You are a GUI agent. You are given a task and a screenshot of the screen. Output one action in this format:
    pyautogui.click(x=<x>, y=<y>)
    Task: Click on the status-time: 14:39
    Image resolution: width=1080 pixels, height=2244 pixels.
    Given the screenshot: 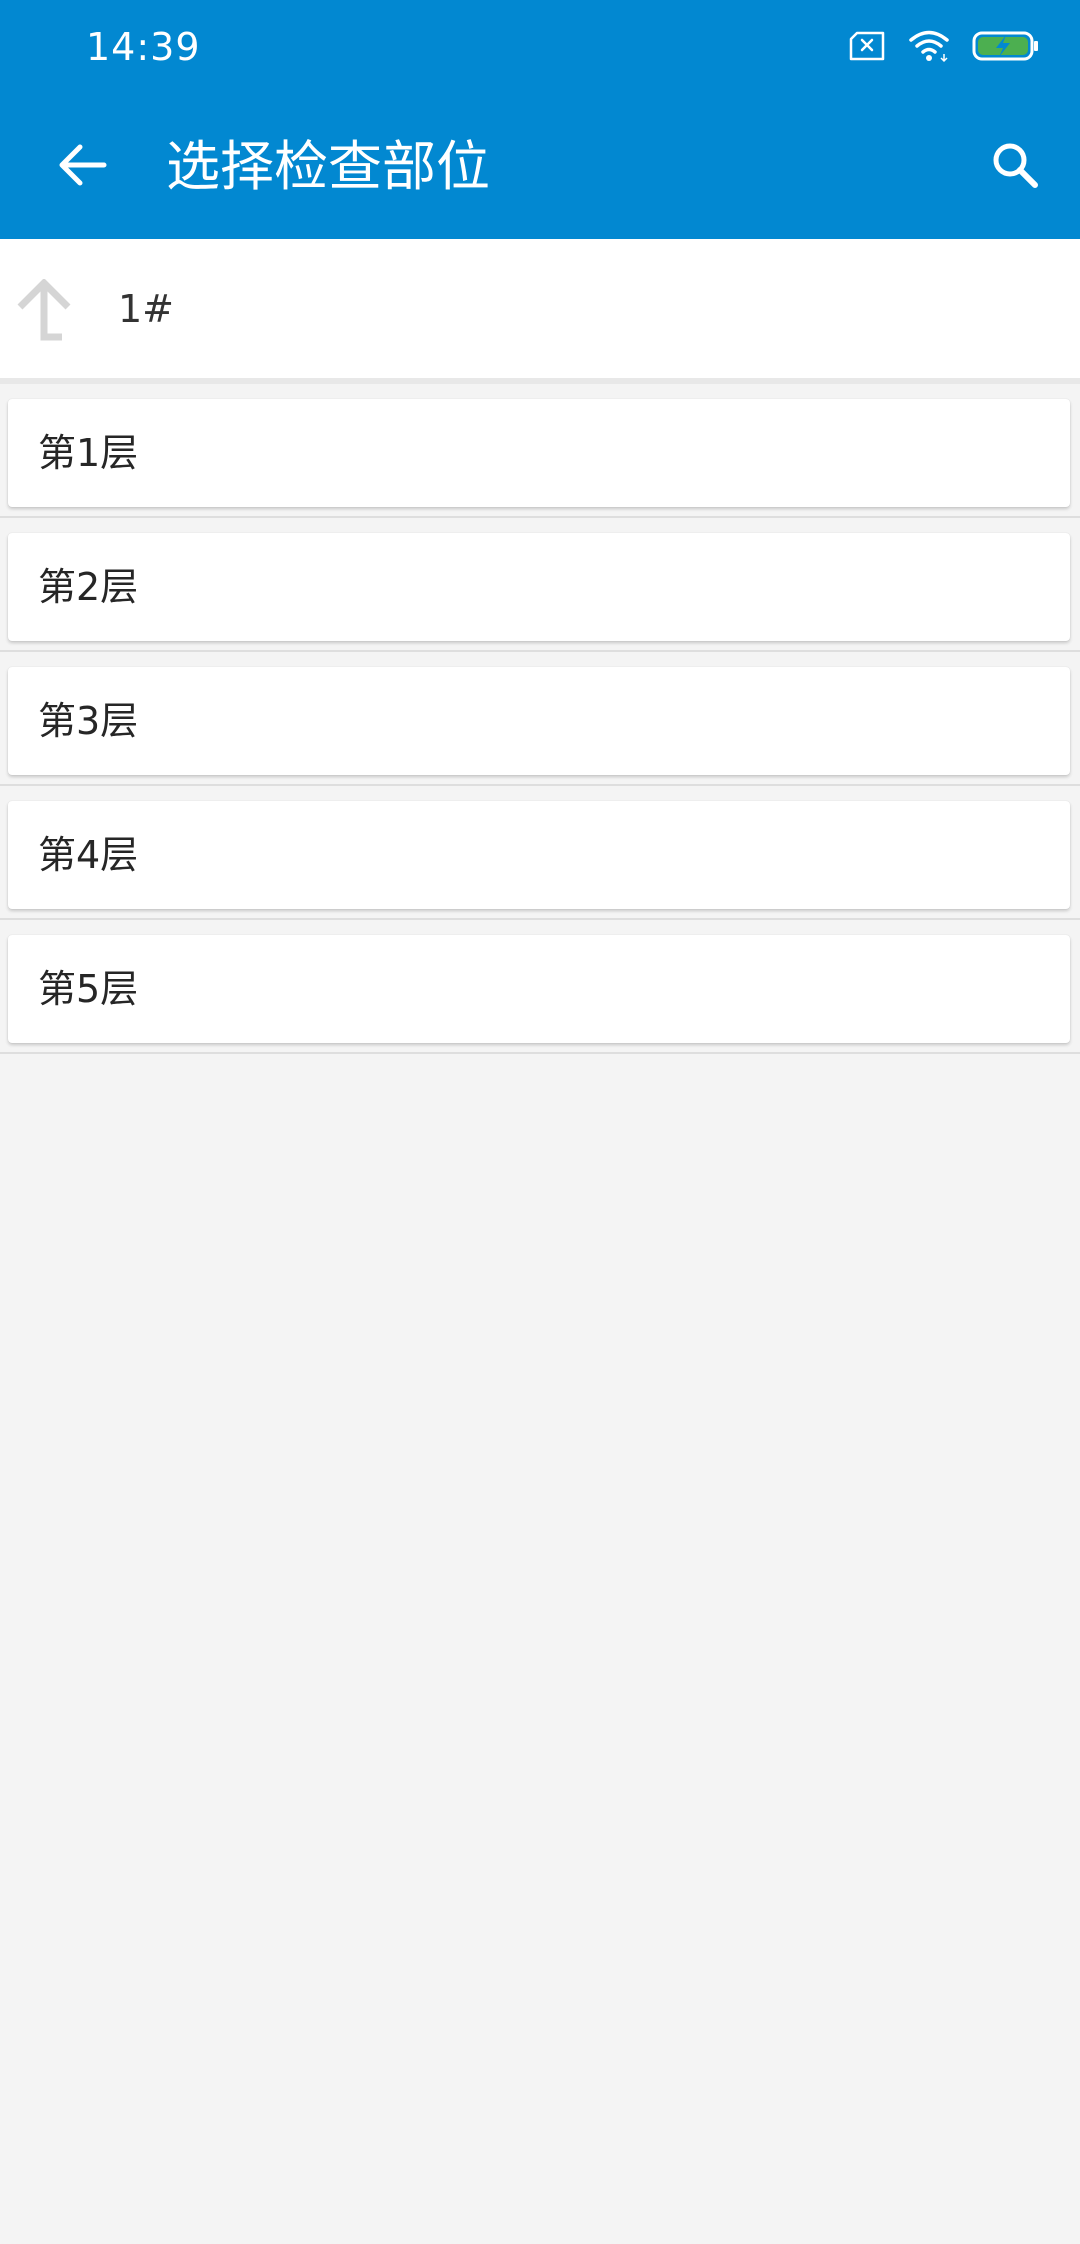 What is the action you would take?
    pyautogui.click(x=143, y=47)
    